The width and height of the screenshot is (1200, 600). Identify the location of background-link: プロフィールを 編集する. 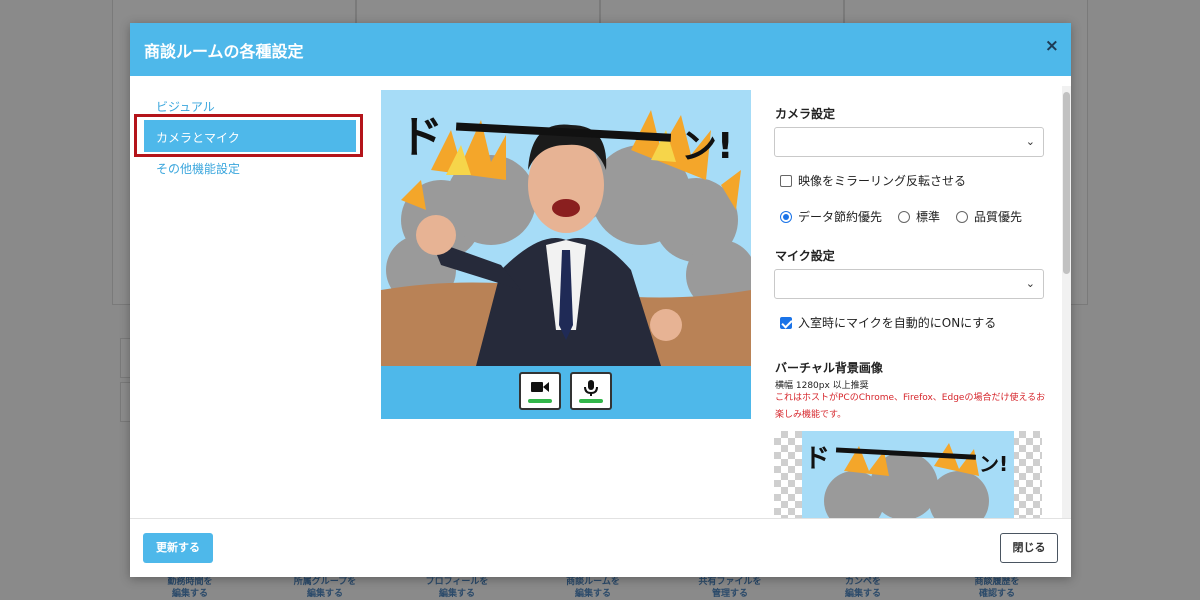
(457, 588).